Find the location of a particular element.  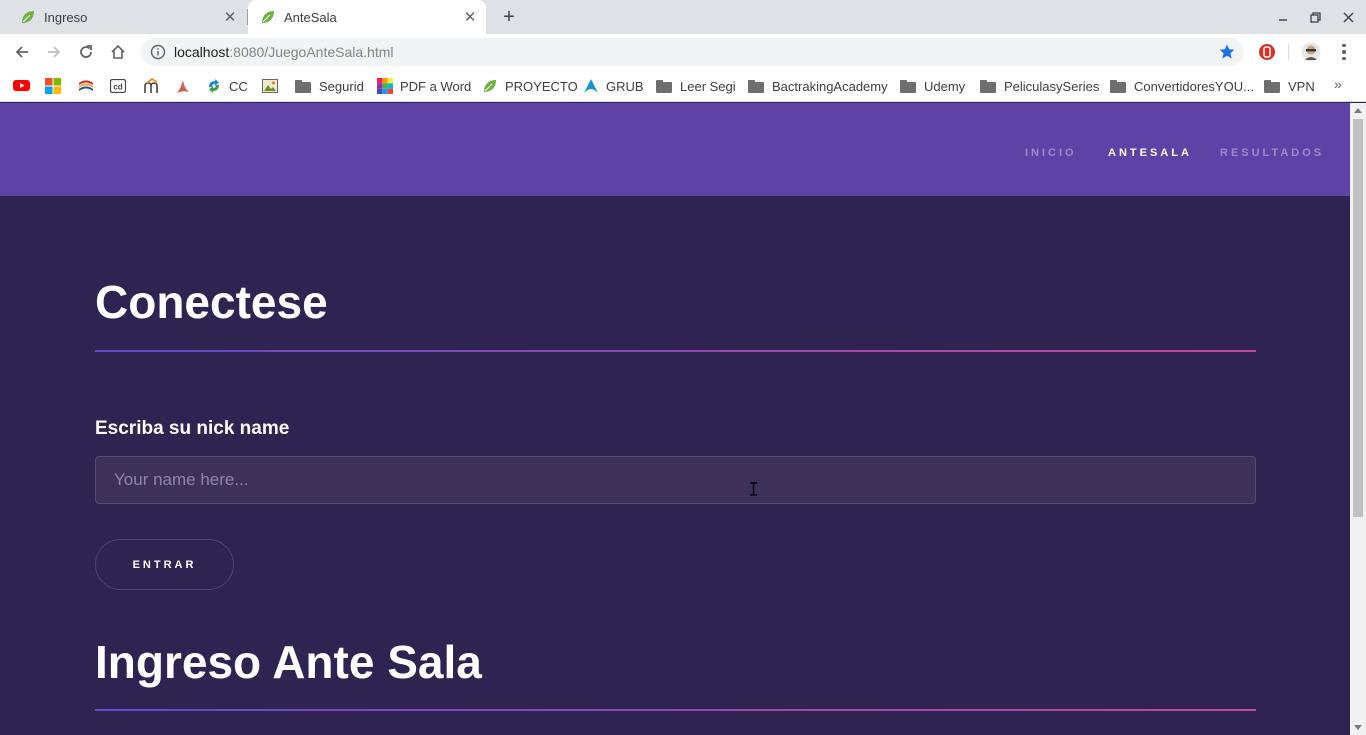

scroll-thumb is located at coordinates (1358, 318).